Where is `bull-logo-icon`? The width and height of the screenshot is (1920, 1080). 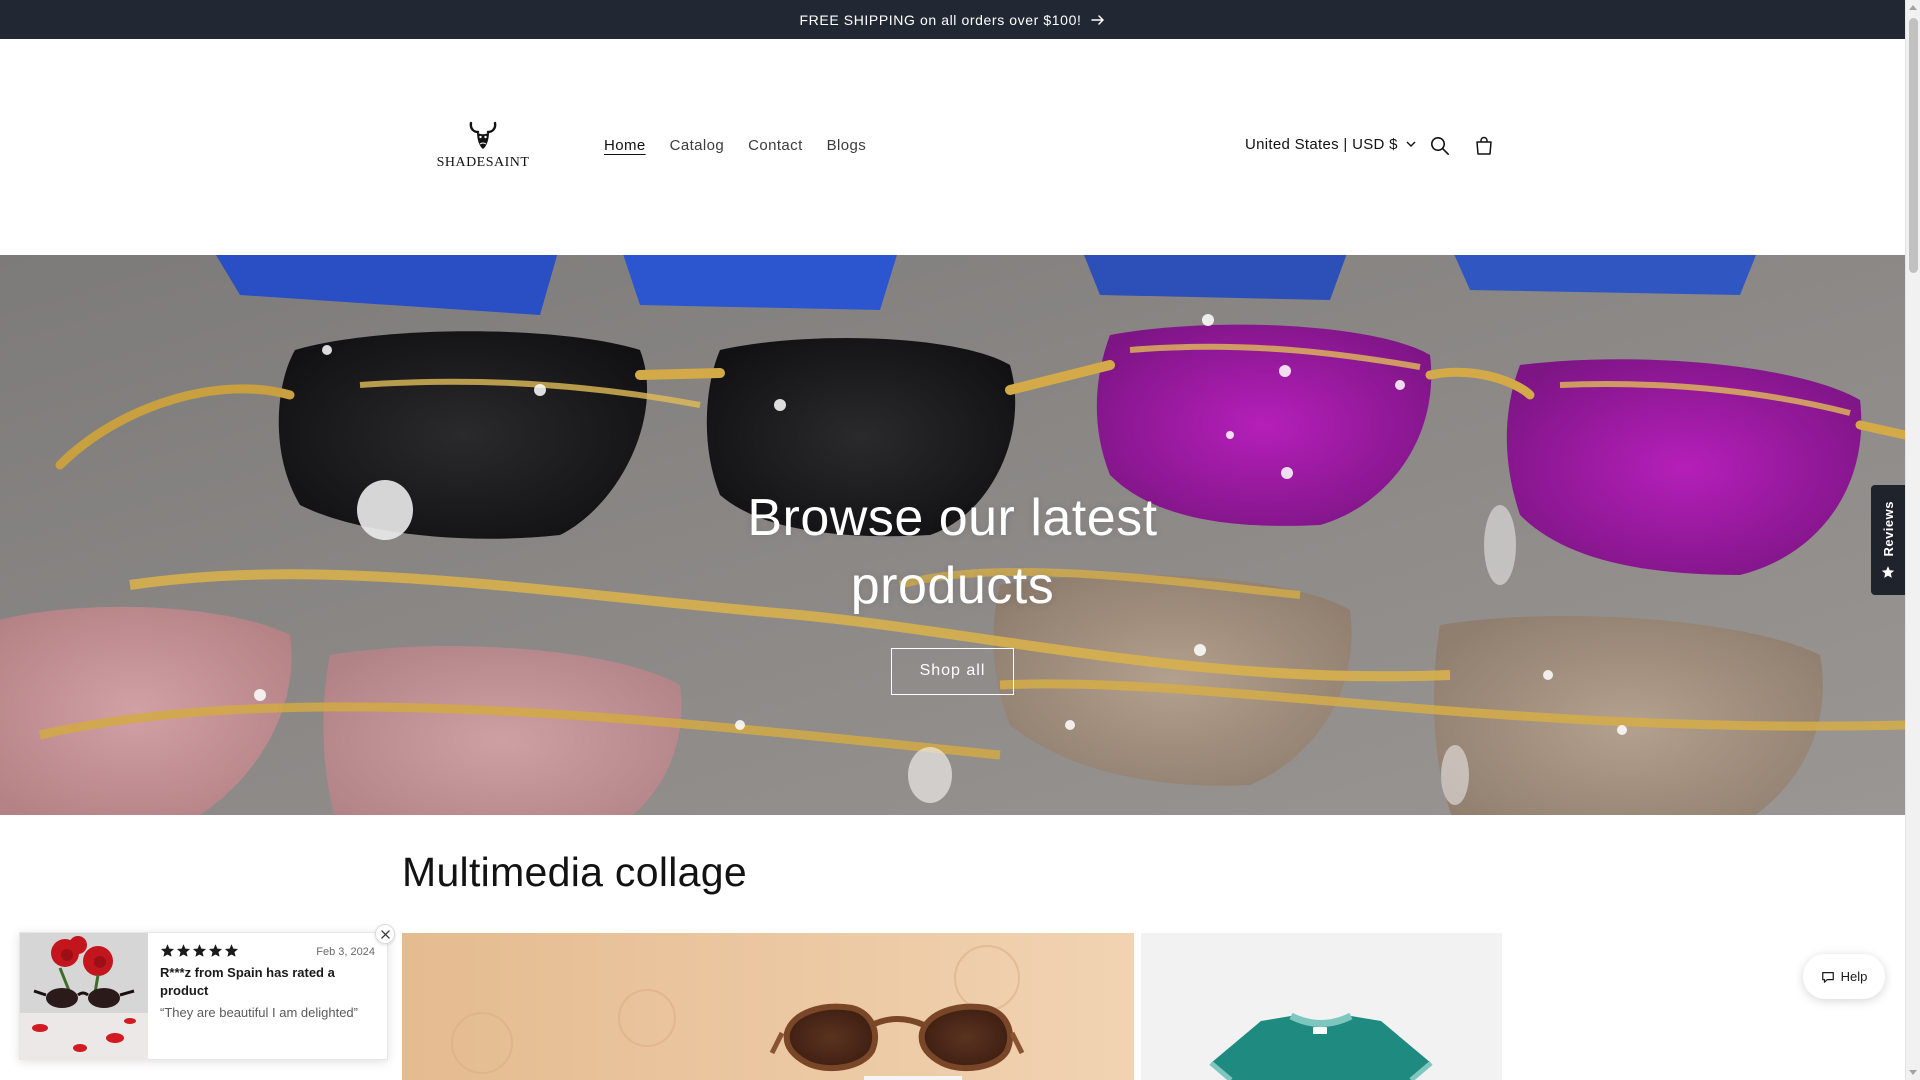
bull-logo-icon is located at coordinates (483, 135).